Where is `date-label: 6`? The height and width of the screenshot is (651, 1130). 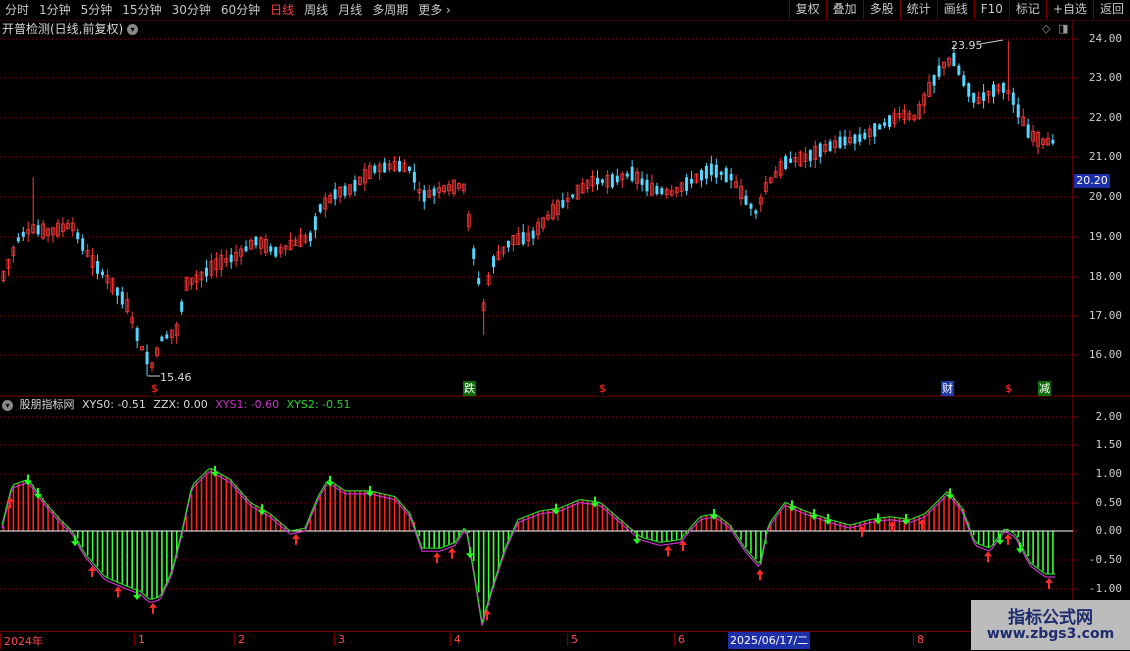
date-label: 6 is located at coordinates (679, 639).